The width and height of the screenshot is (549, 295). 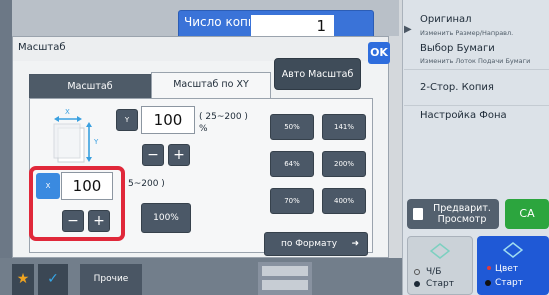 What do you see at coordinates (317, 74) in the screenshot?
I see `auto-scale-button: Авто Масштаб` at bounding box center [317, 74].